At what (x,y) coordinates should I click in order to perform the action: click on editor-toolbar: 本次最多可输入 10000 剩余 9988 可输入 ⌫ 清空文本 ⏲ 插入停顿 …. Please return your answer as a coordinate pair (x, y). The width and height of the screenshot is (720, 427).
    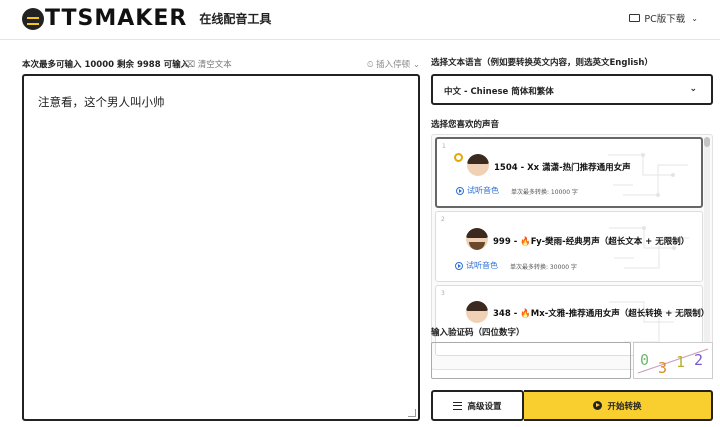
    Looking at the image, I should click on (221, 63).